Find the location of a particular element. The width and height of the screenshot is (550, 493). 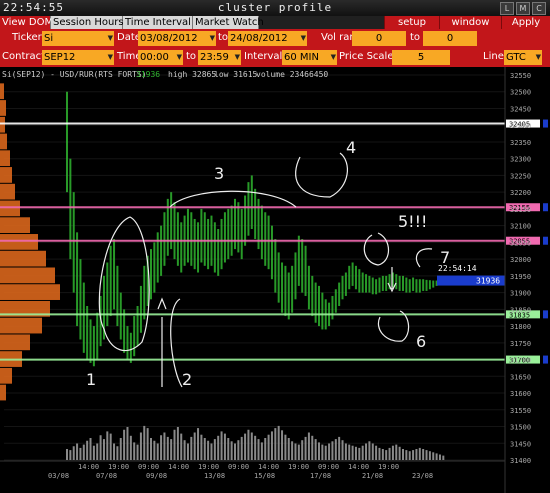

annotation-6: 6 is located at coordinates (421, 341).